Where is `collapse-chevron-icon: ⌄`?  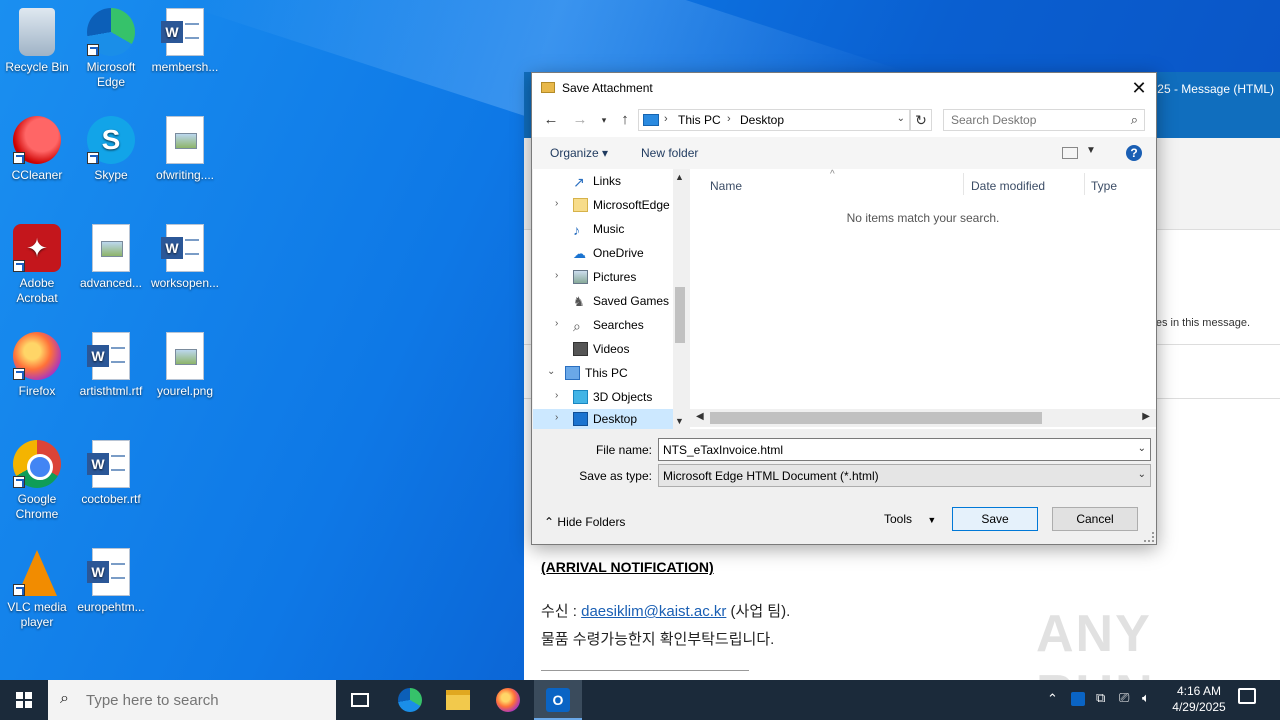 collapse-chevron-icon: ⌄ is located at coordinates (551, 371).